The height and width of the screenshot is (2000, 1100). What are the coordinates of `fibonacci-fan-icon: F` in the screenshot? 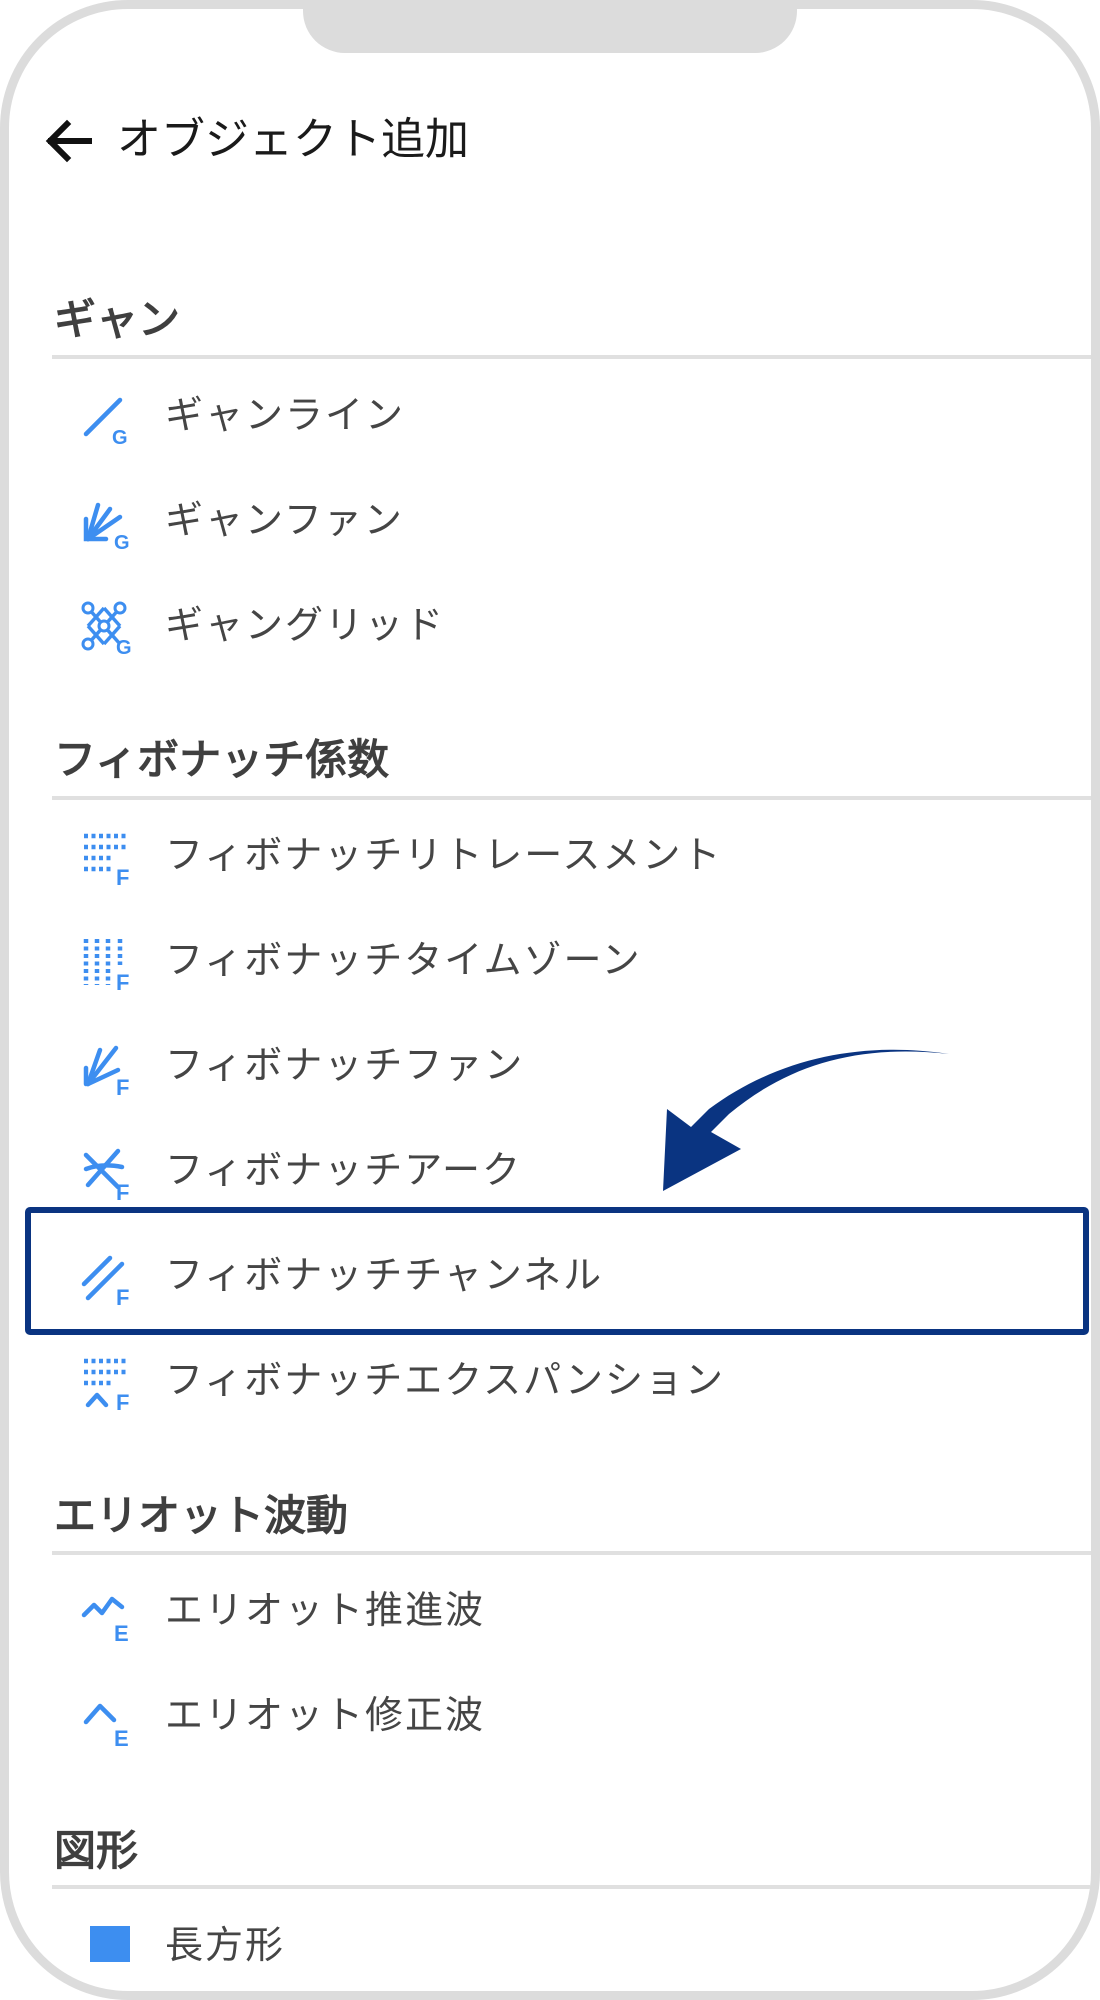 It's located at (106, 1070).